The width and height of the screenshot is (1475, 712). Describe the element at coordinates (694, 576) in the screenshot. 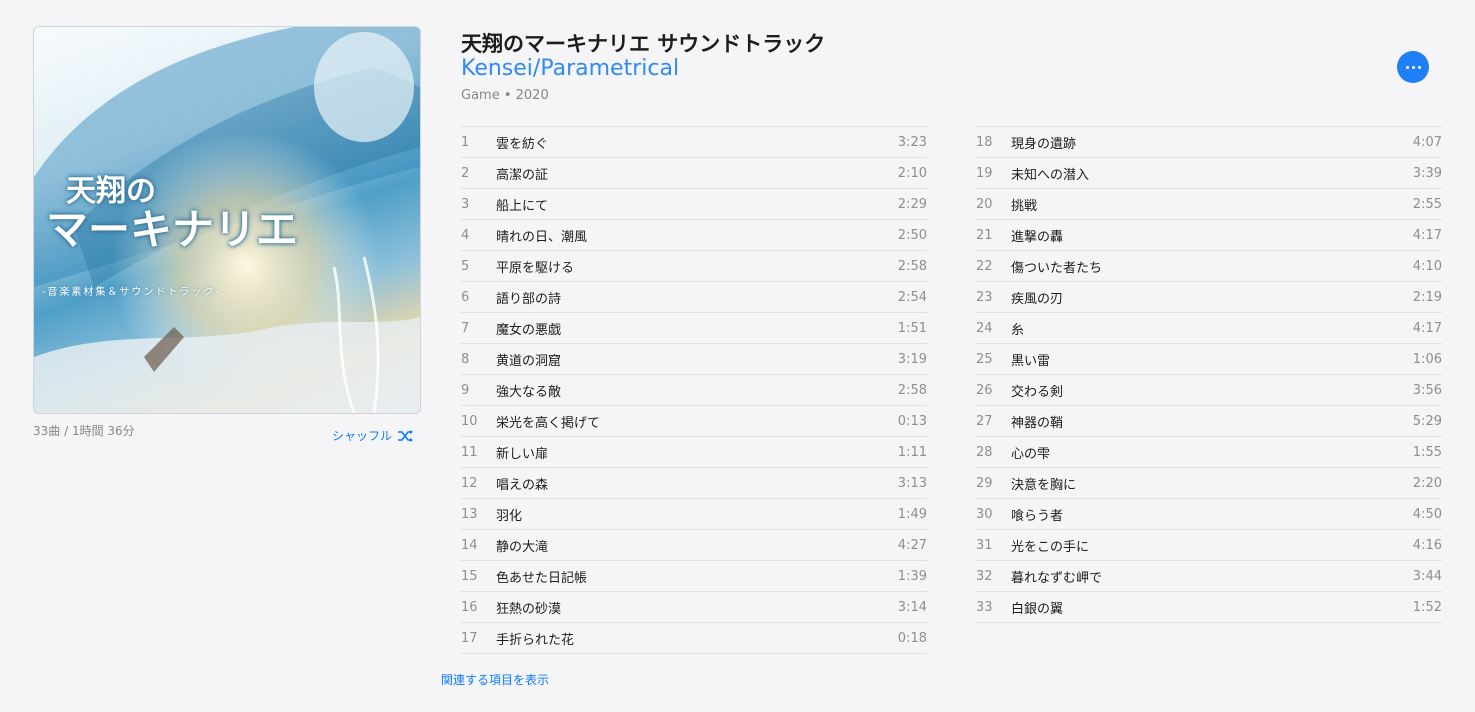

I see `track-row: 15 色あせた日記帳 1:39` at that location.